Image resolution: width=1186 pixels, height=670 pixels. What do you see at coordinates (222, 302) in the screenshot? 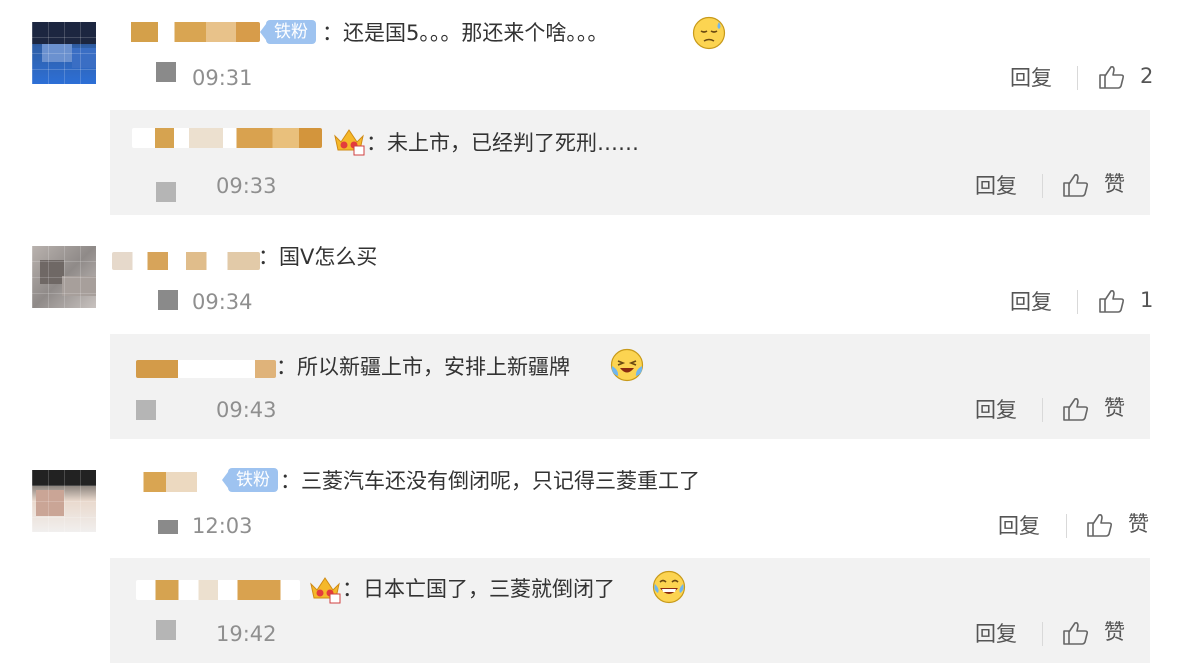
I see `comment-time: 09:34` at bounding box center [222, 302].